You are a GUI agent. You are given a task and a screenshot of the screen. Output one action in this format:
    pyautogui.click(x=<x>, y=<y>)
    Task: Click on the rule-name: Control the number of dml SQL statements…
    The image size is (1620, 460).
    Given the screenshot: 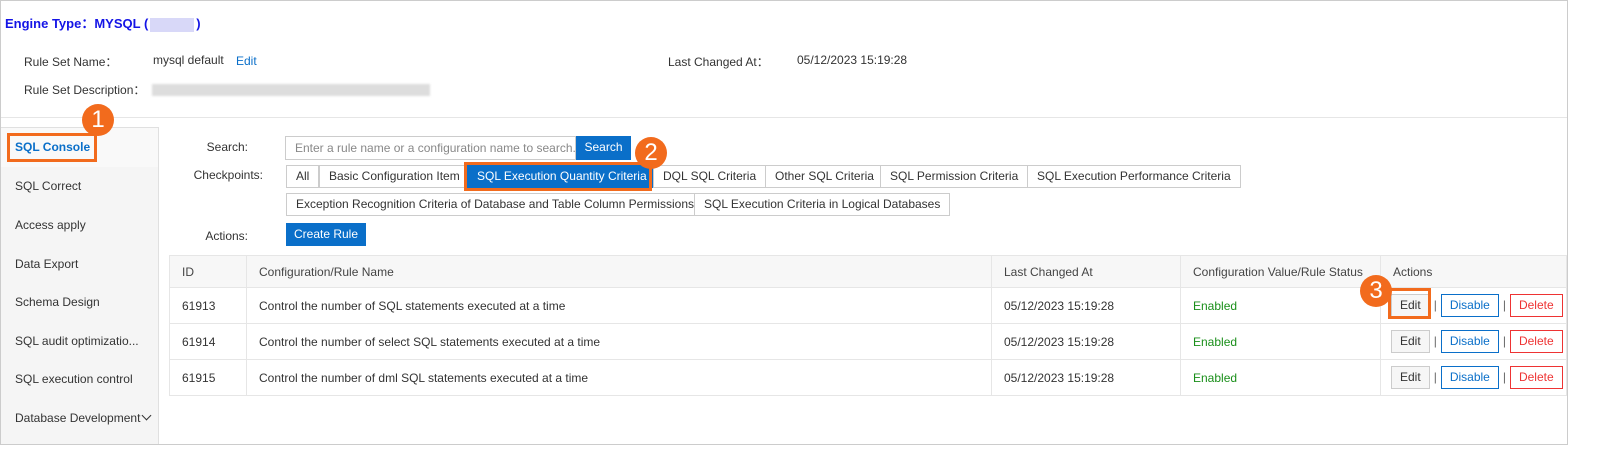 What is the action you would take?
    pyautogui.click(x=619, y=377)
    